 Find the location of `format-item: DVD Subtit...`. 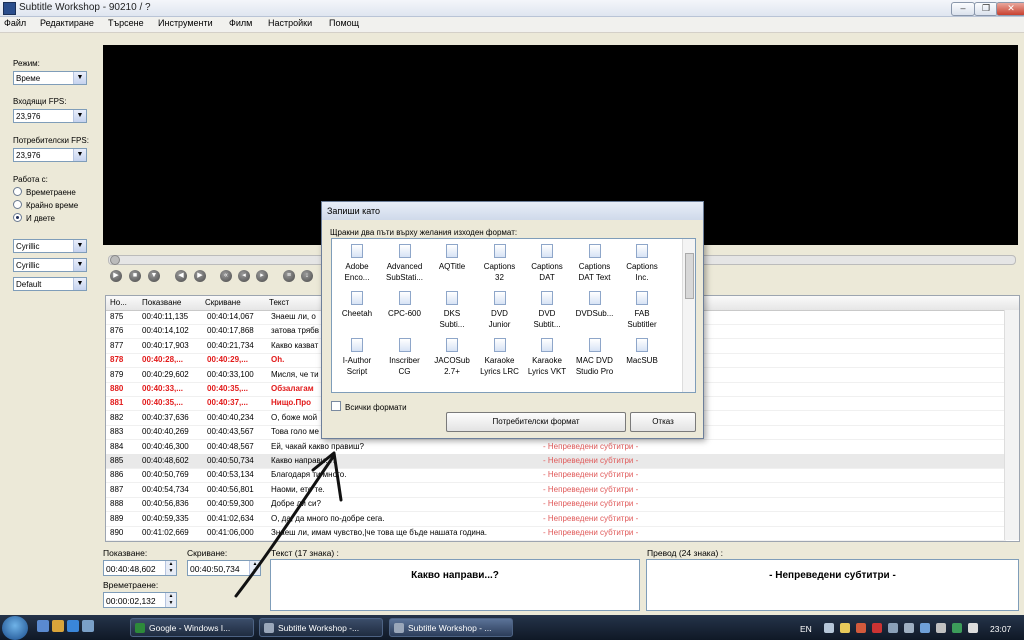

format-item: DVD Subtit... is located at coordinates (547, 310).